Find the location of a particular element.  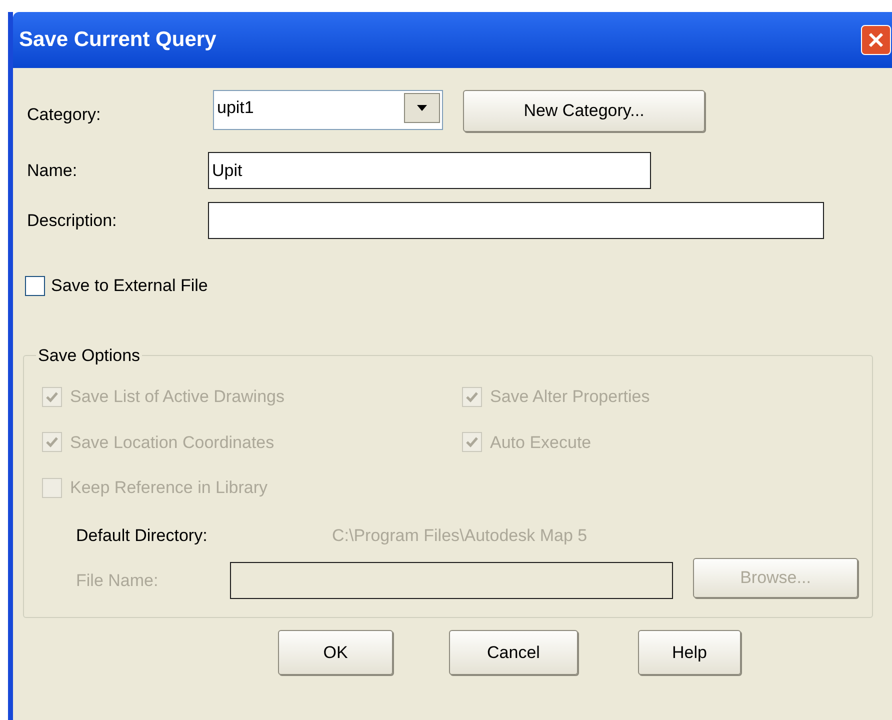

category-label: Category: is located at coordinates (64, 115).